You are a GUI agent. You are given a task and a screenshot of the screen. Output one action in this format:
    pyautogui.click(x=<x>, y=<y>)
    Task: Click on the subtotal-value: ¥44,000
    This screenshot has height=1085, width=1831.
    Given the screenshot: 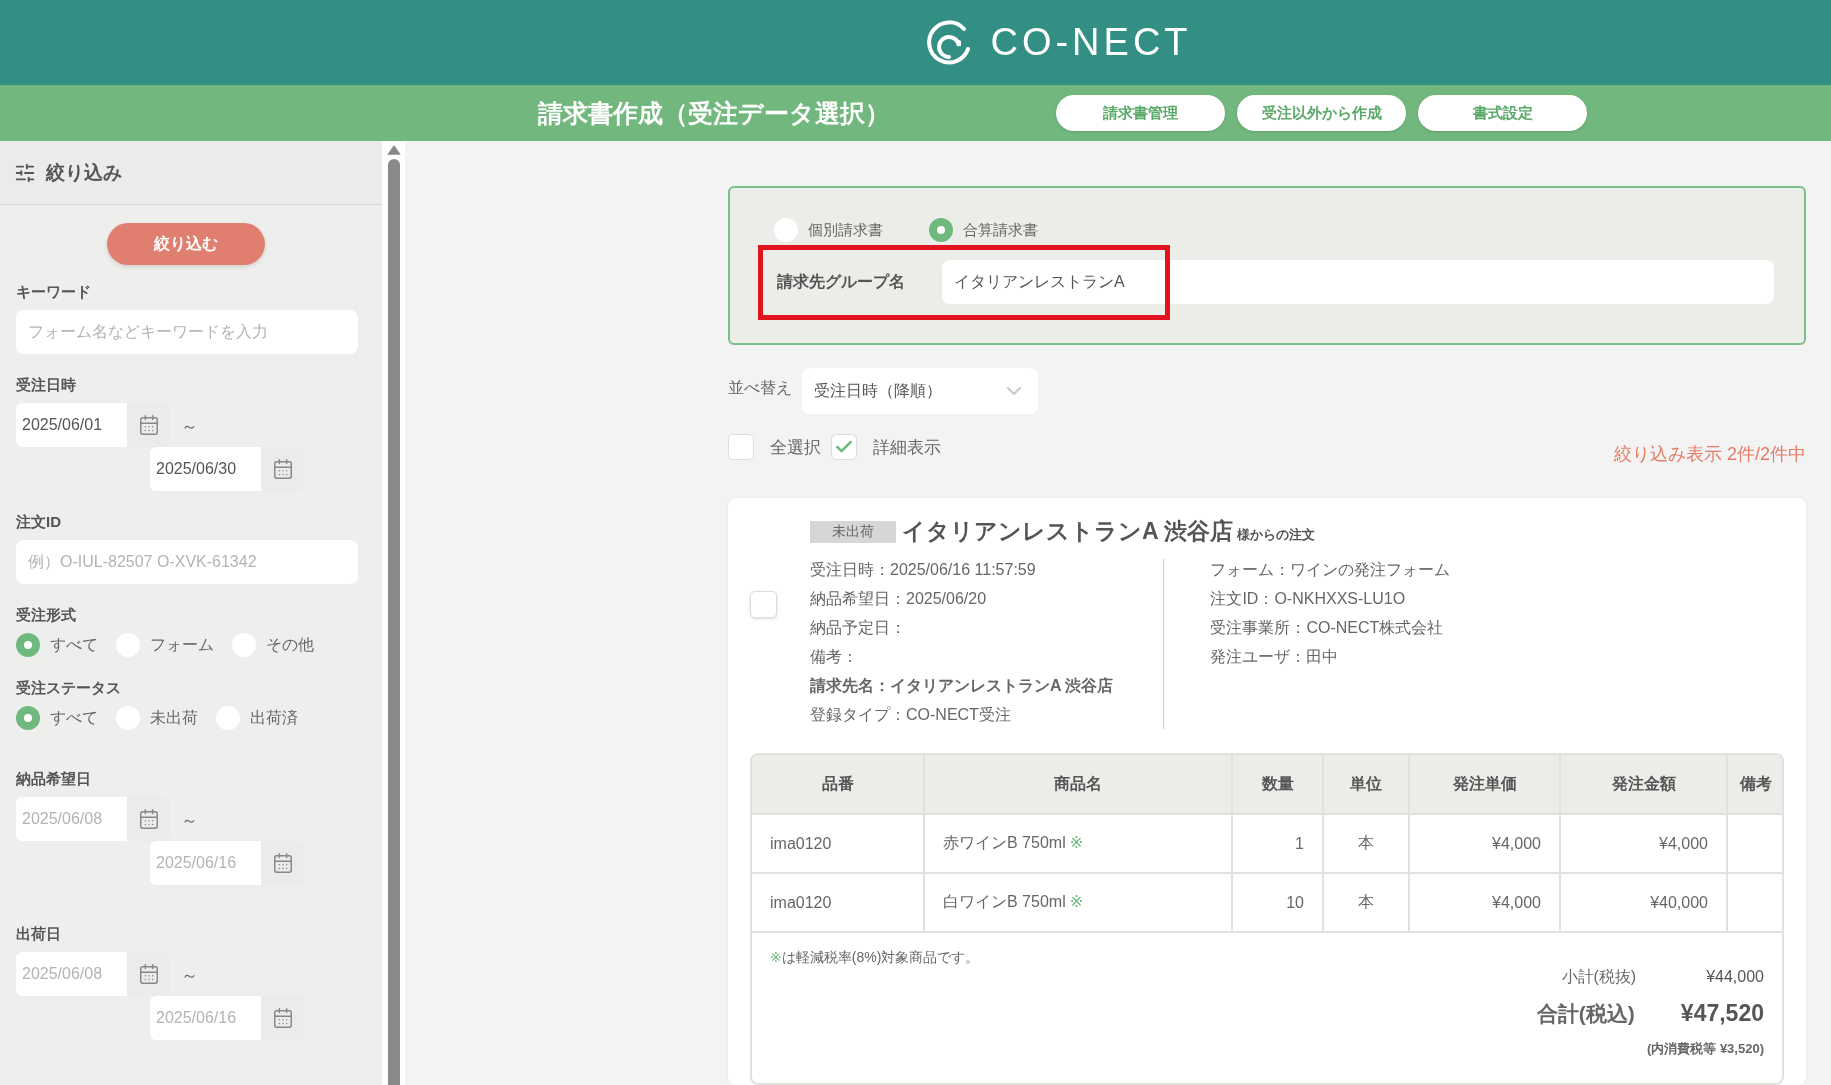 What is the action you would take?
    pyautogui.click(x=1735, y=977)
    